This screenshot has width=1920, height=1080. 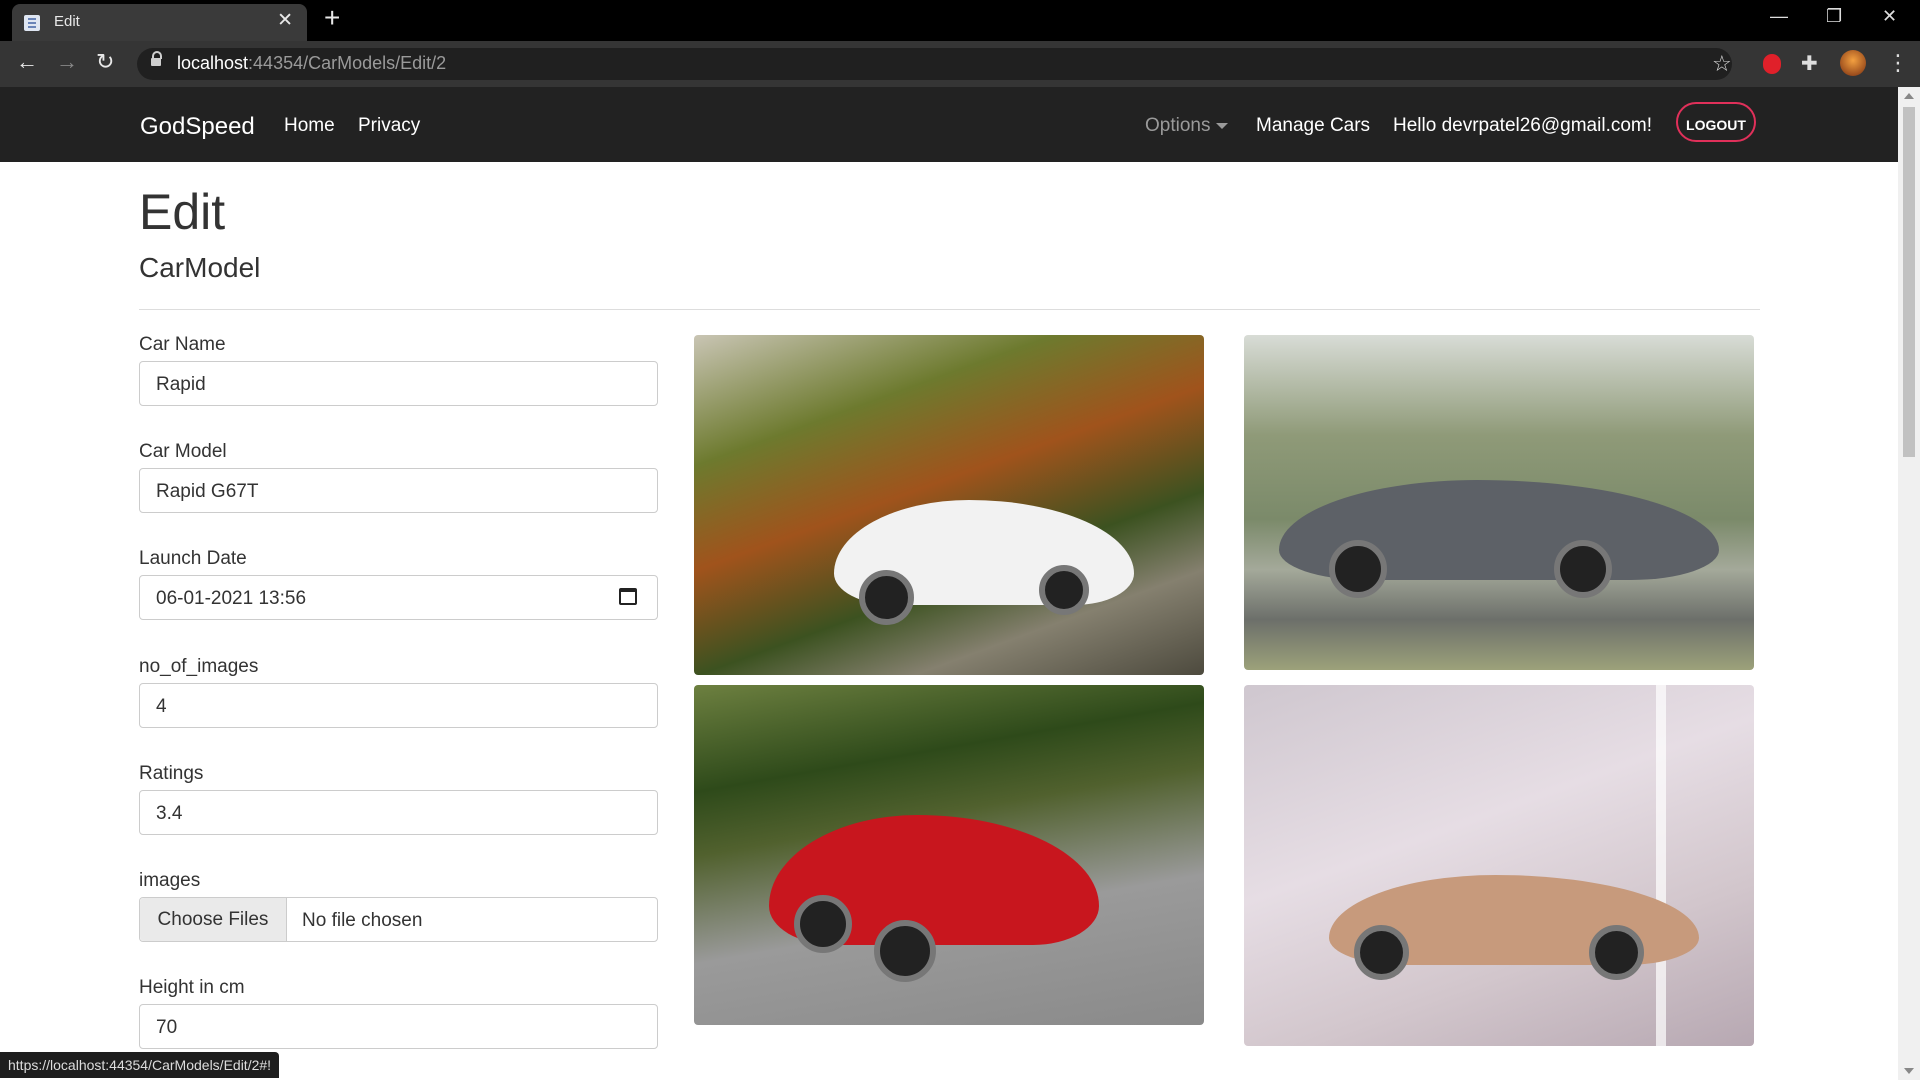 I want to click on choose-files-button: Choose Files, so click(x=213, y=919).